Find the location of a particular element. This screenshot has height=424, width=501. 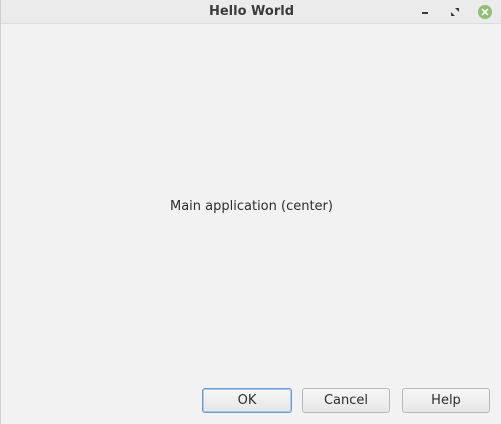

cancel-button: Cancel is located at coordinates (346, 400).